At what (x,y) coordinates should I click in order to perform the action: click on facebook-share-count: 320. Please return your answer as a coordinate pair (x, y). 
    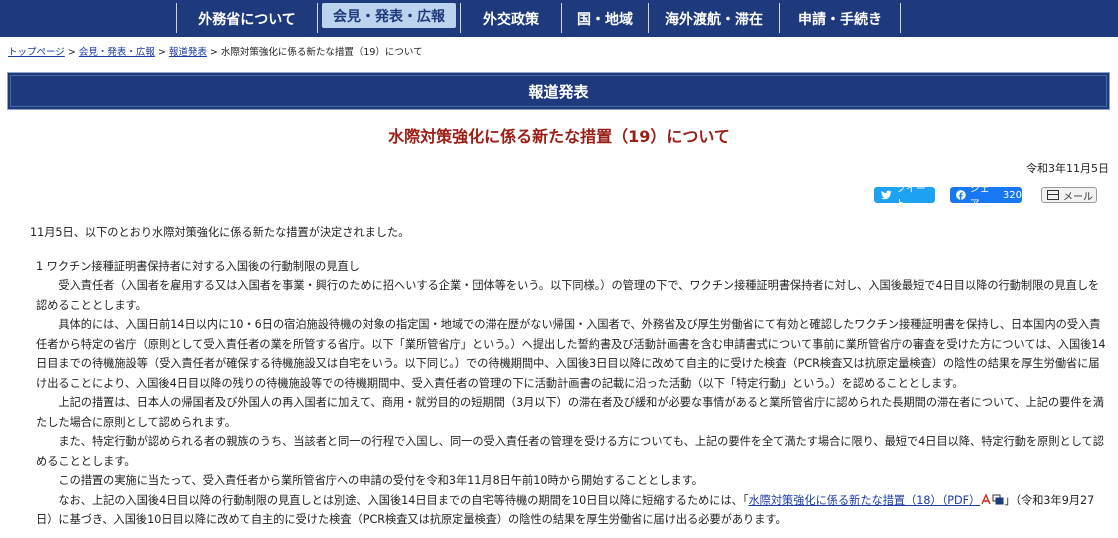
    Looking at the image, I should click on (1012, 195).